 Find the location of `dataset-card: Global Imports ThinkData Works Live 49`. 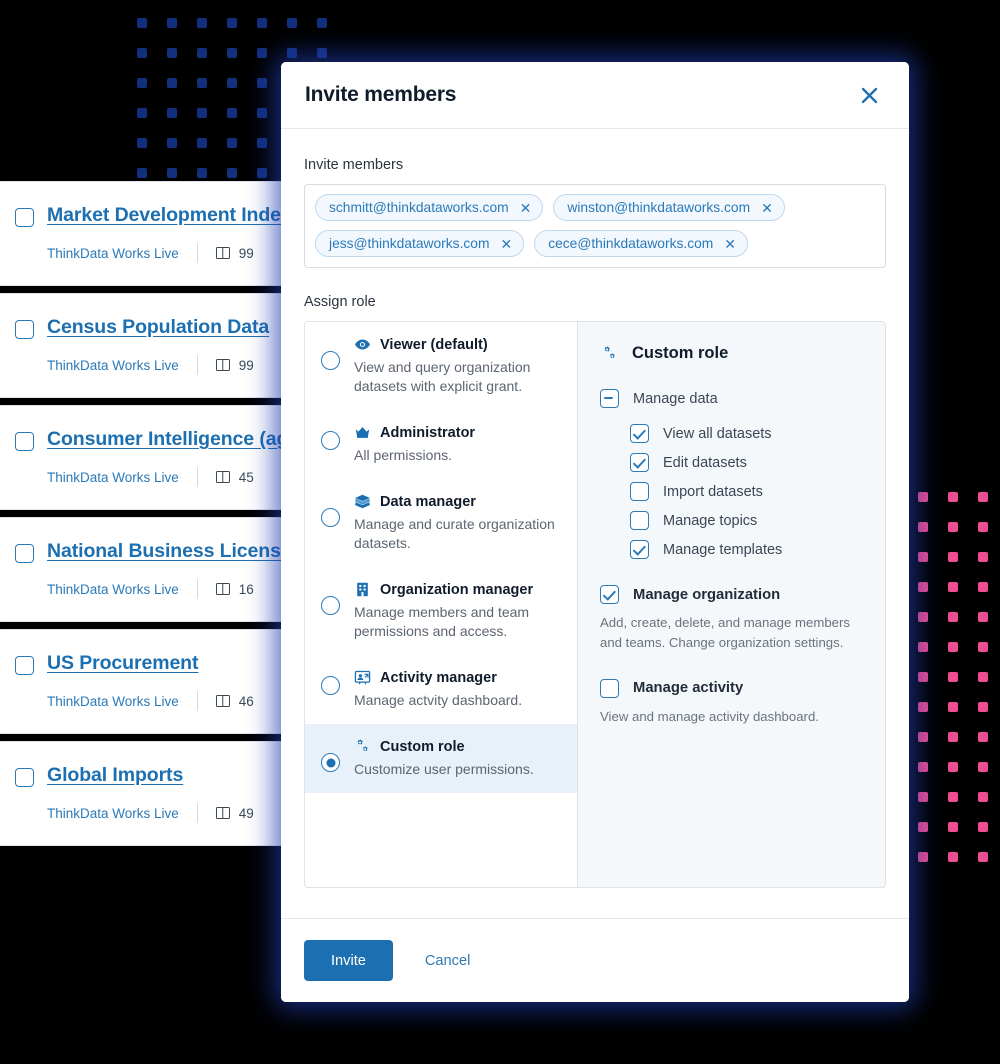

dataset-card: Global Imports ThinkData Works Live 49 is located at coordinates (148, 793).